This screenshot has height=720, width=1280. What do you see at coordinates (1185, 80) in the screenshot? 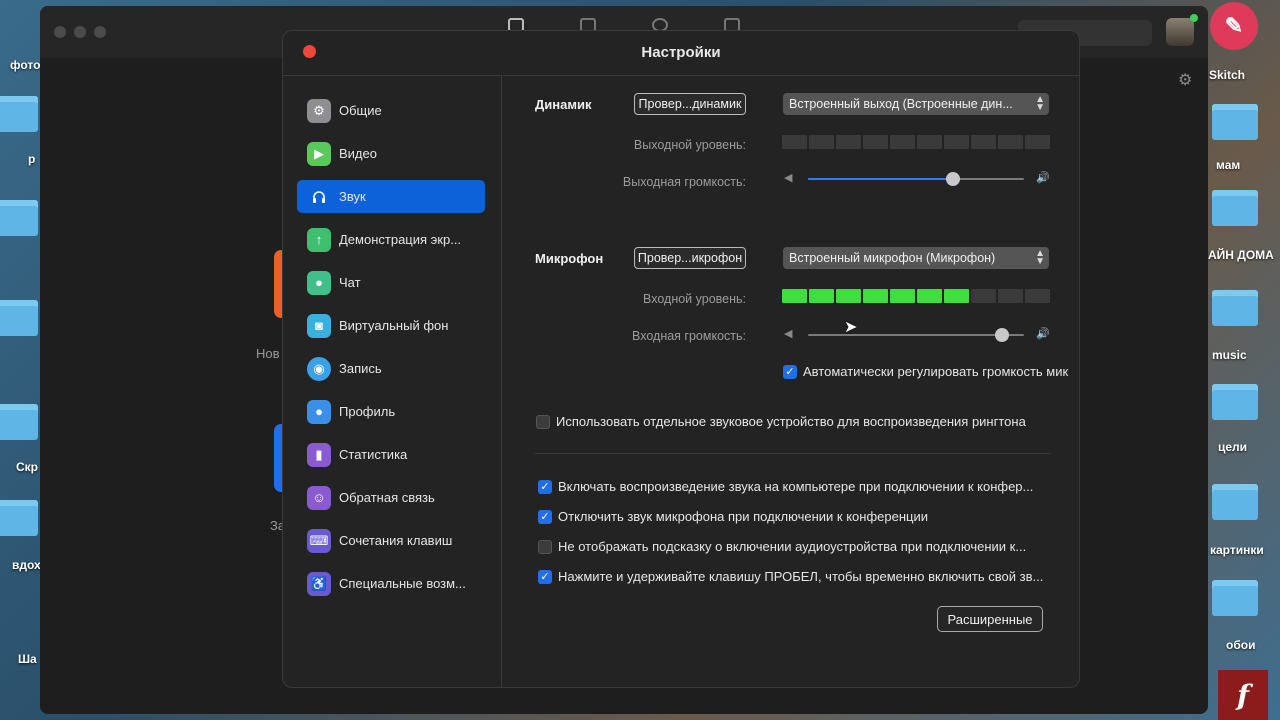
I see `gear-icon: ⚙` at bounding box center [1185, 80].